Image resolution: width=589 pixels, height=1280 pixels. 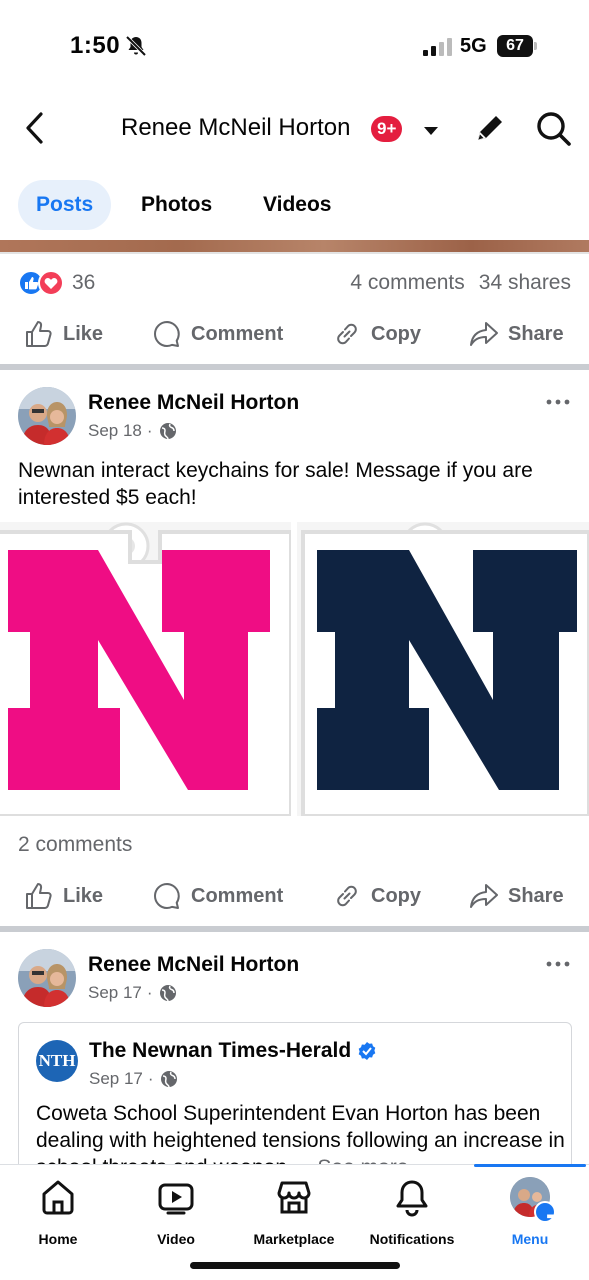 I want to click on battery-level: 67, so click(x=515, y=46).